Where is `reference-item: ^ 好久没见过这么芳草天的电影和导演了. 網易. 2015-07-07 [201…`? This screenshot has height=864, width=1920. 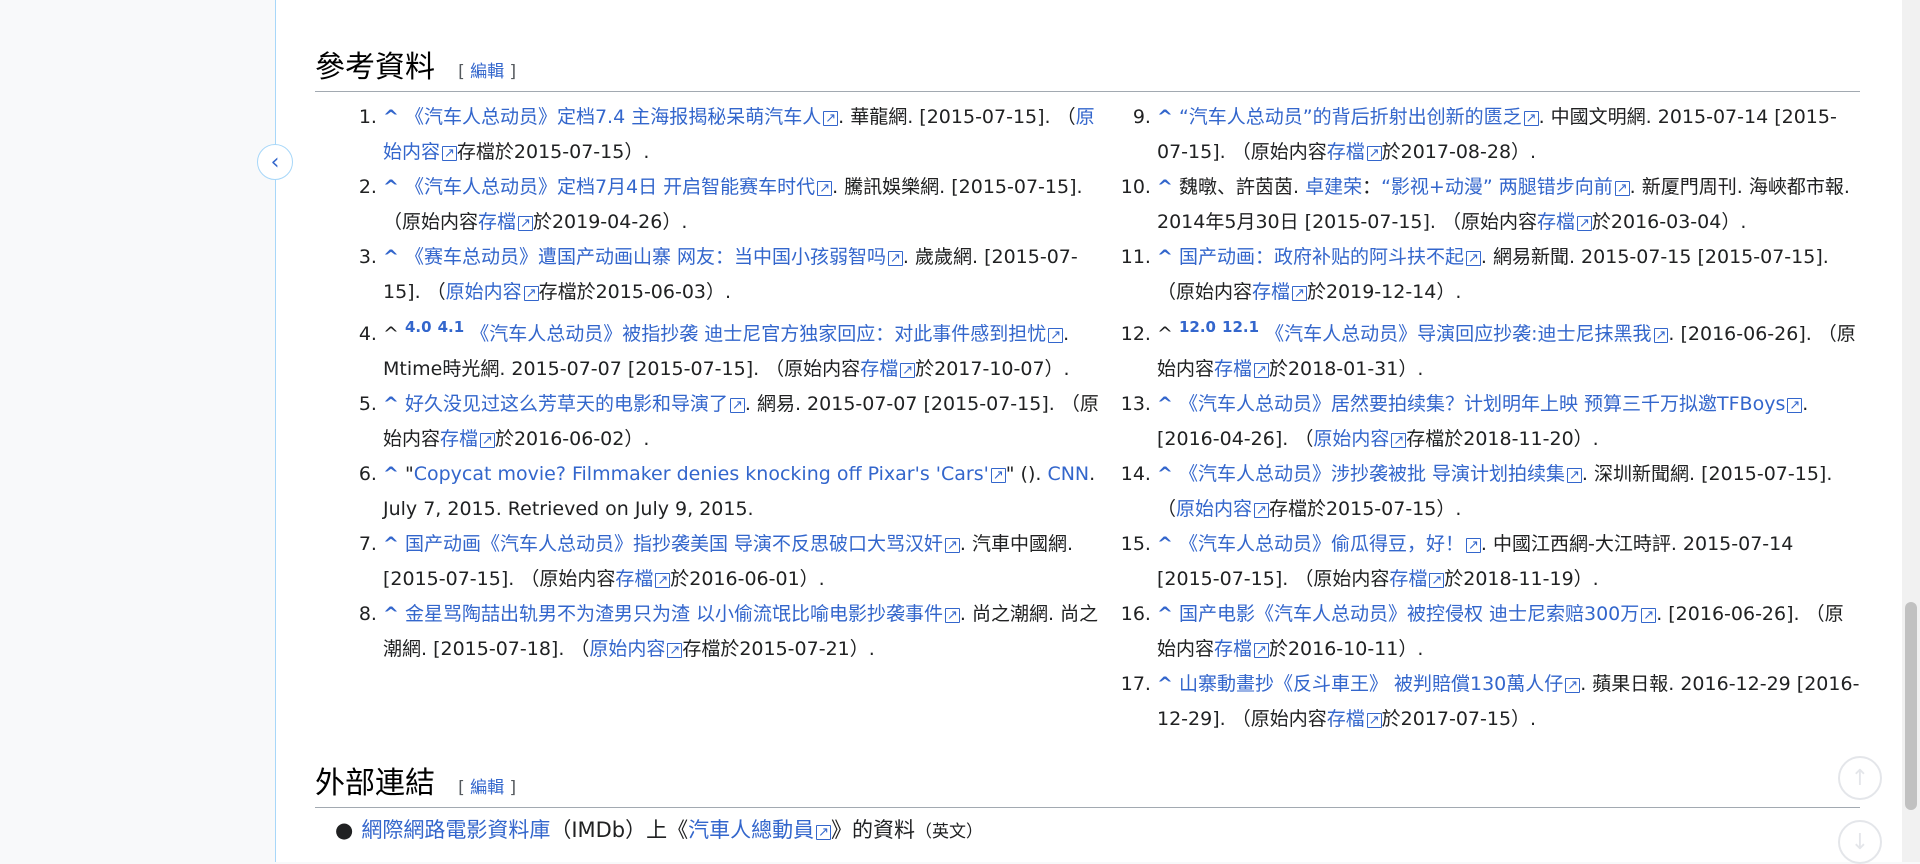 reference-item: ^ 好久没见过这么芳草天的电影和导演了. 網易. 2015-07-07 [201… is located at coordinates (741, 422).